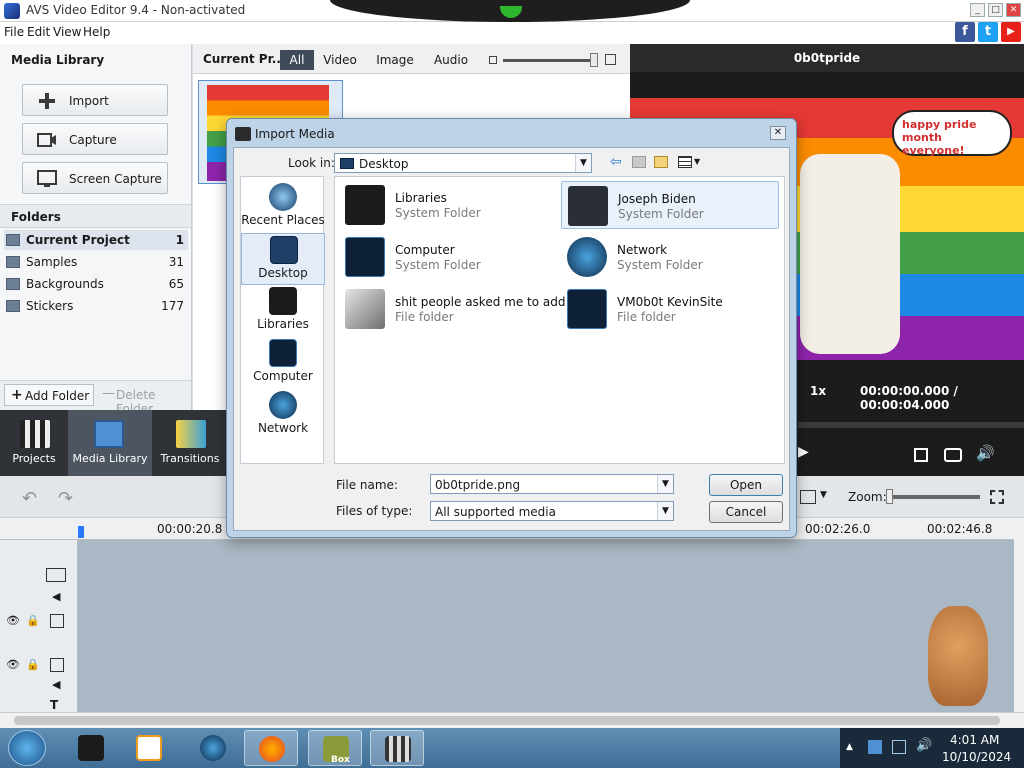  What do you see at coordinates (463, 163) in the screenshot?
I see `look-in-combo: Desktop ▼` at bounding box center [463, 163].